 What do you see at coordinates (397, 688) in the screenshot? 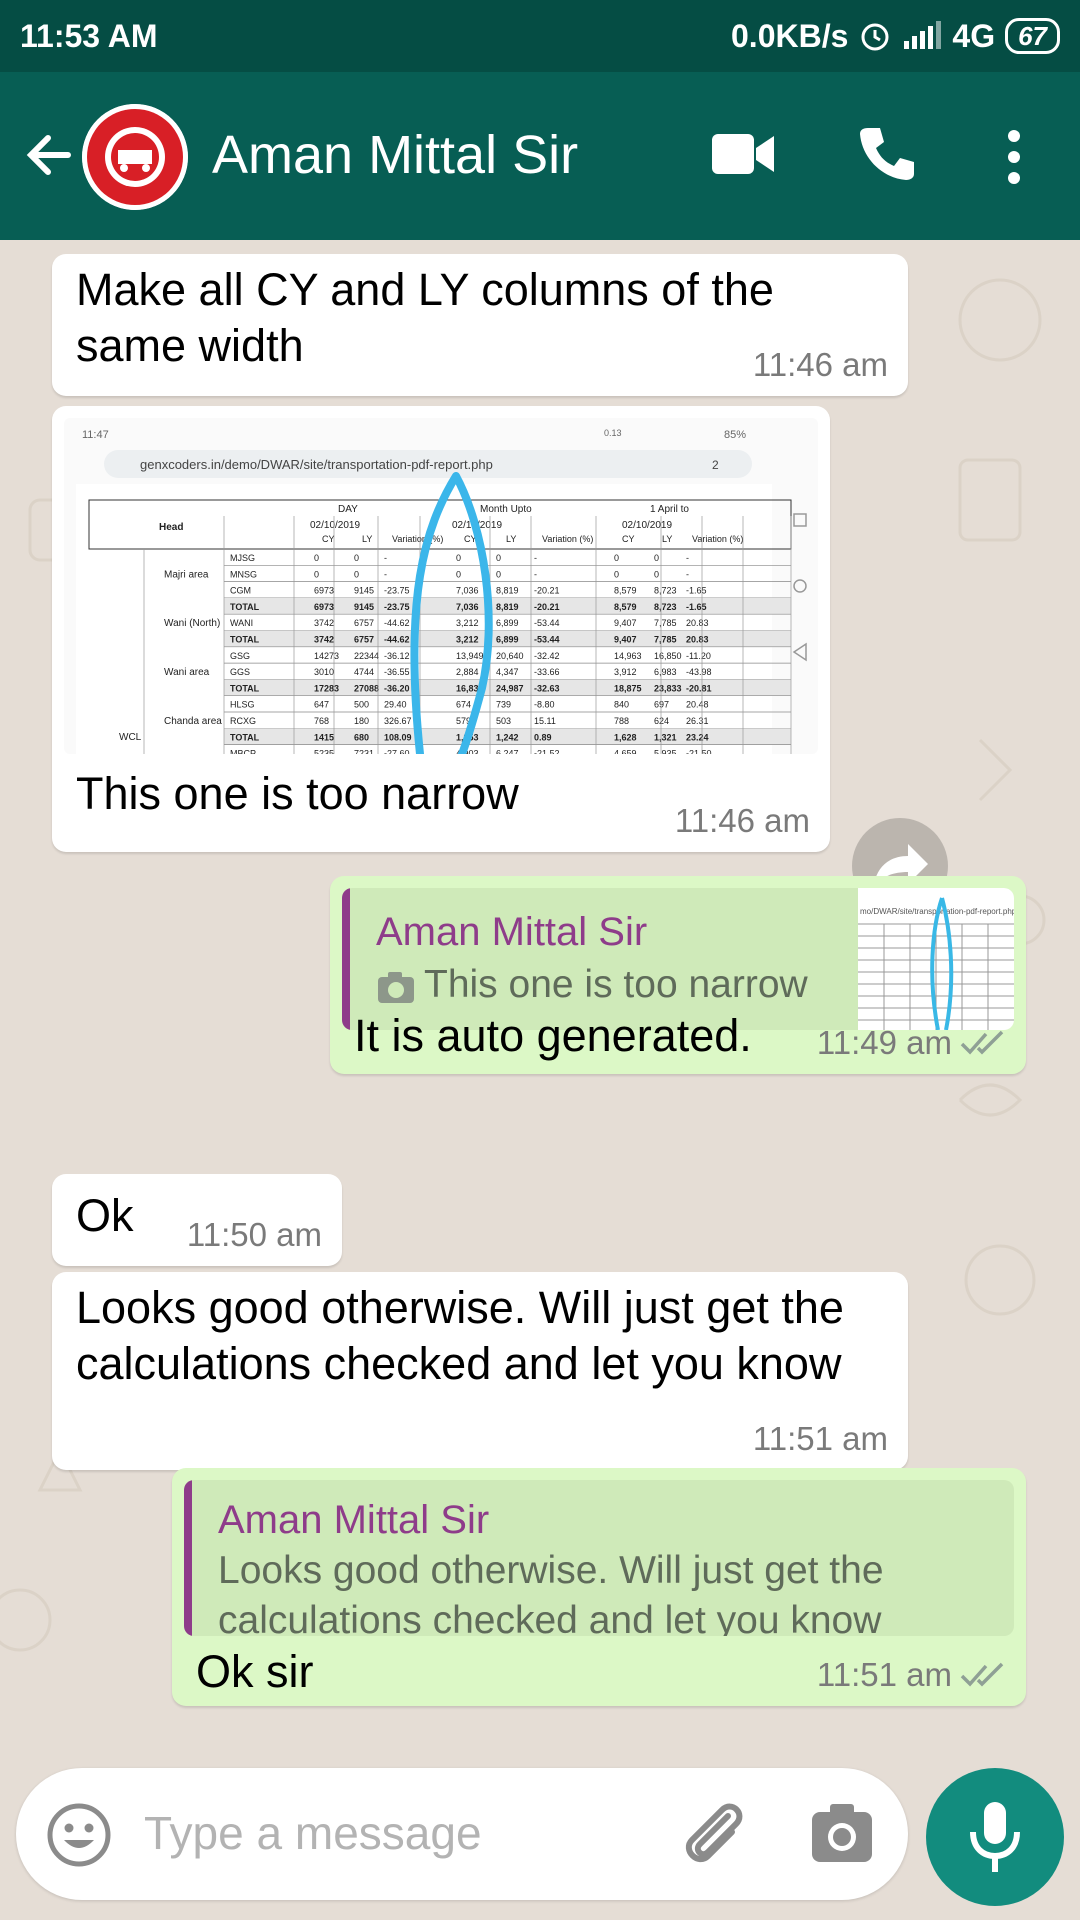
I see `table-cell: -36.20` at bounding box center [397, 688].